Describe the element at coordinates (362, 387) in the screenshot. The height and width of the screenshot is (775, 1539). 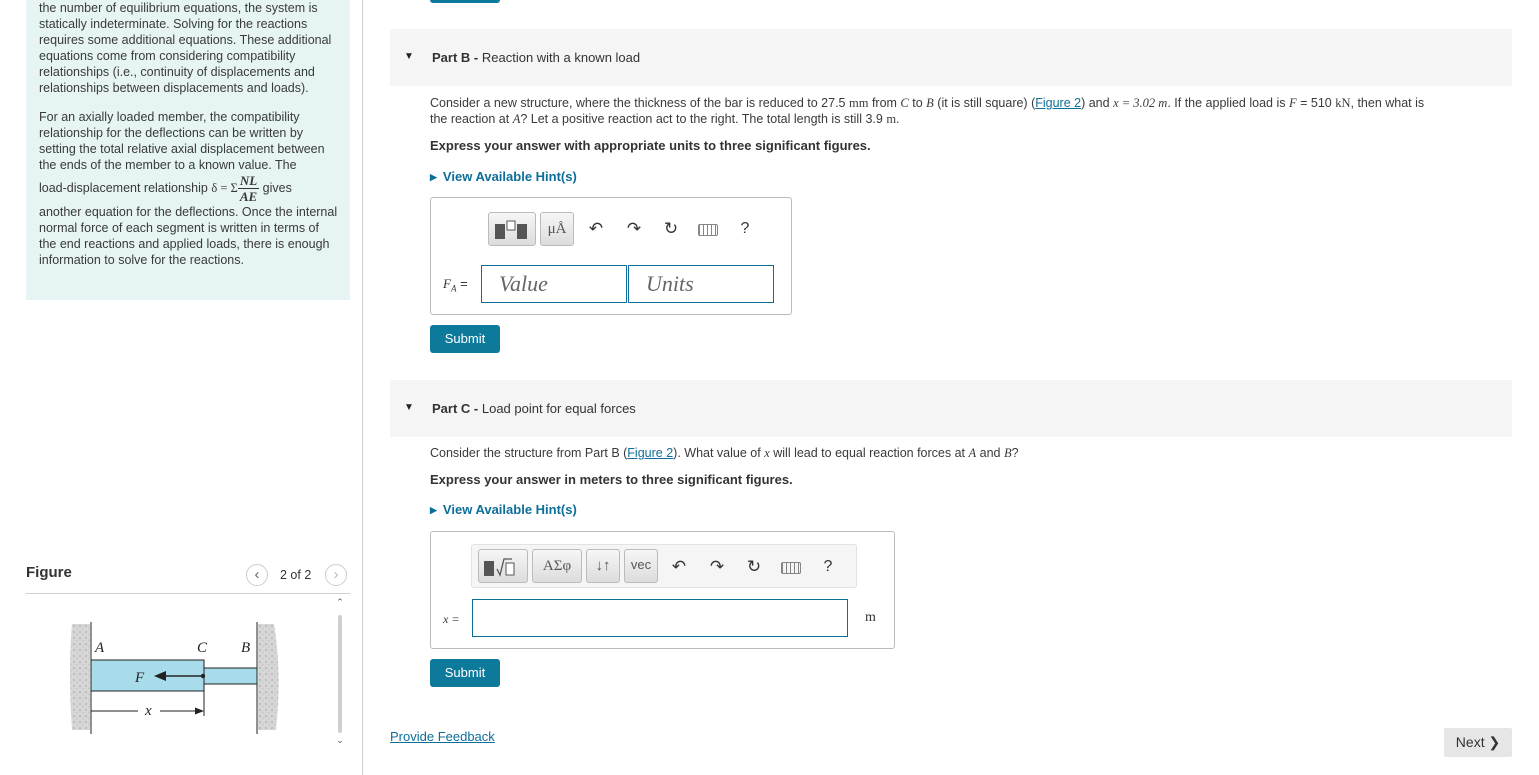
I see `column-divider` at that location.